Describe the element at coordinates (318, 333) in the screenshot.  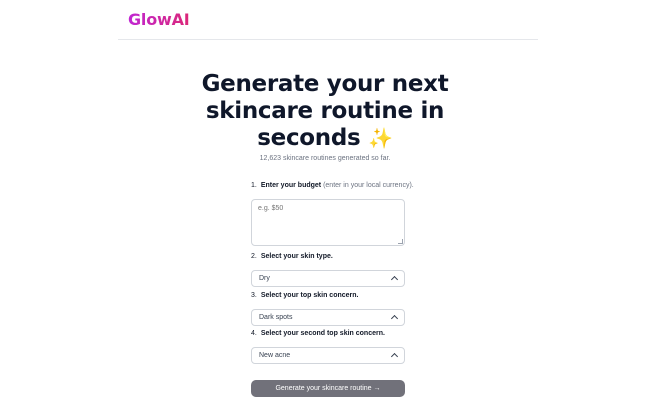
I see `step-4-label: 4. Select your second top skin concern.` at that location.